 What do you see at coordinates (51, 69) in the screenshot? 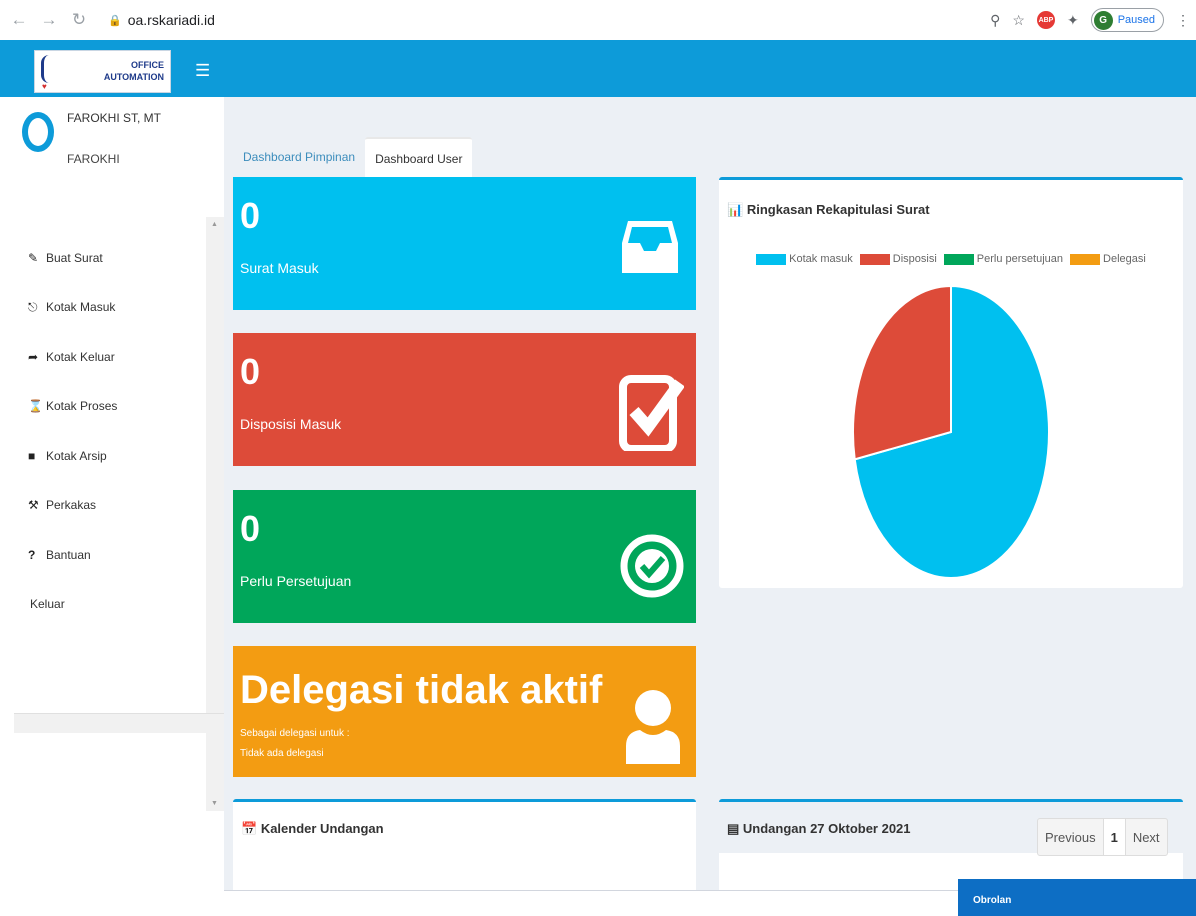
I see `logo-mark` at bounding box center [51, 69].